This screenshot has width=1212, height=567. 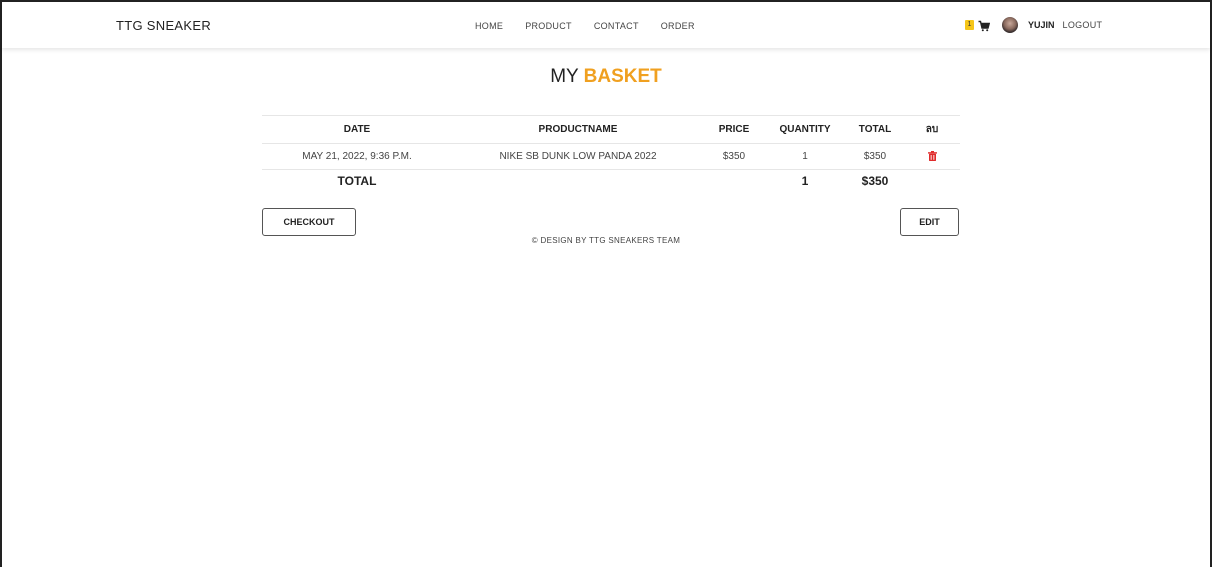 What do you see at coordinates (929, 222) in the screenshot?
I see `edit-button: EDIT` at bounding box center [929, 222].